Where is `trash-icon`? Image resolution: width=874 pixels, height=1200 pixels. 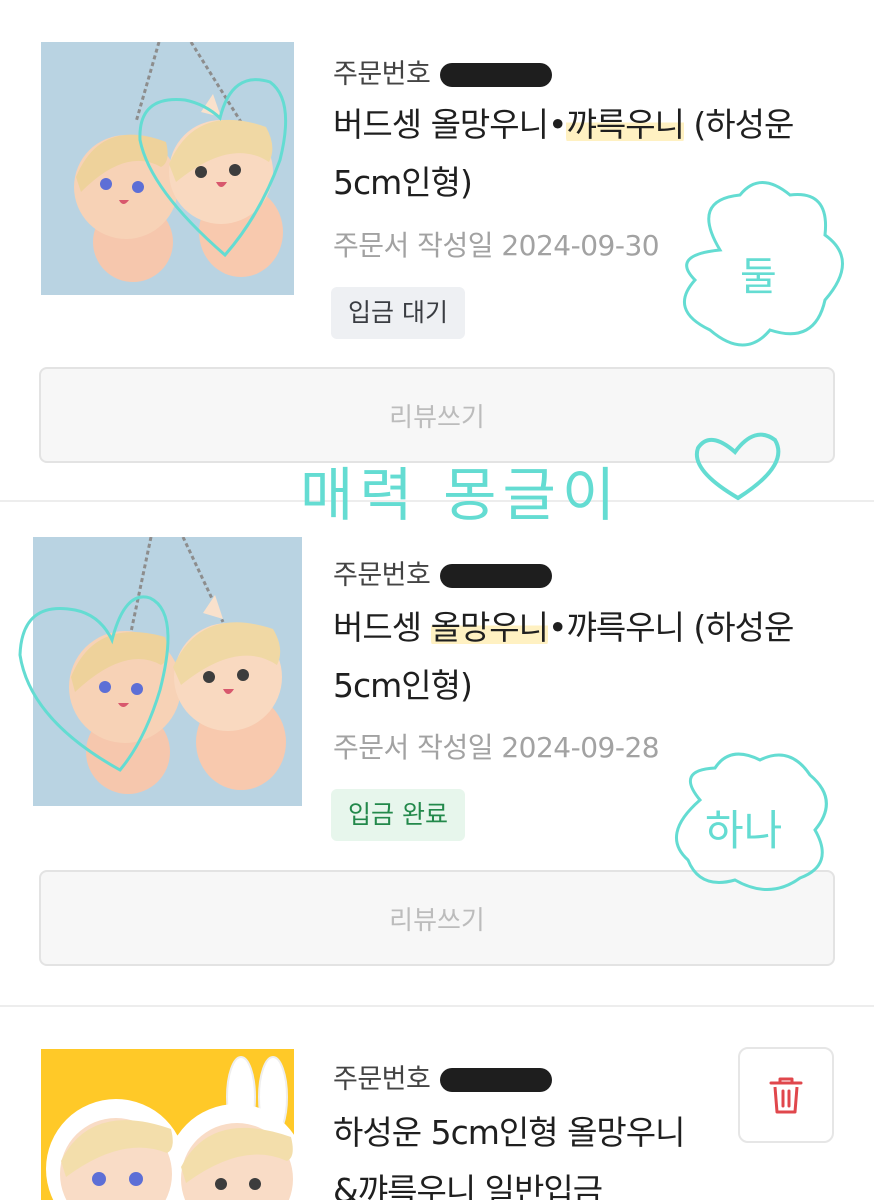
trash-icon is located at coordinates (786, 1095).